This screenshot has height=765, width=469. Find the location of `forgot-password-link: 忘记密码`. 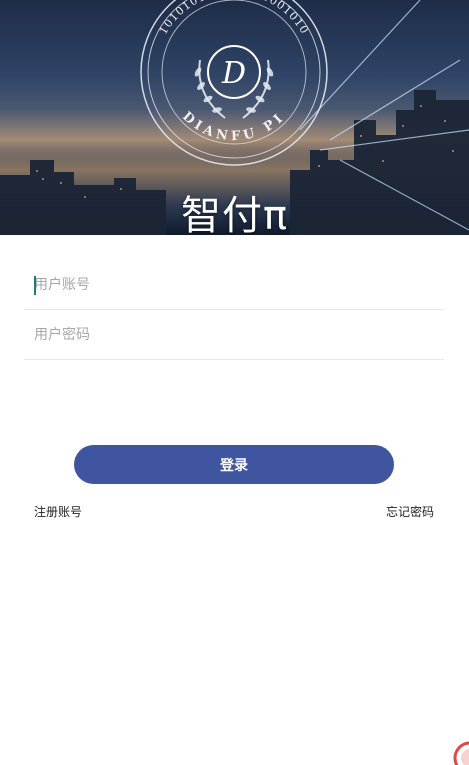

forgot-password-link: 忘记密码 is located at coordinates (410, 512).